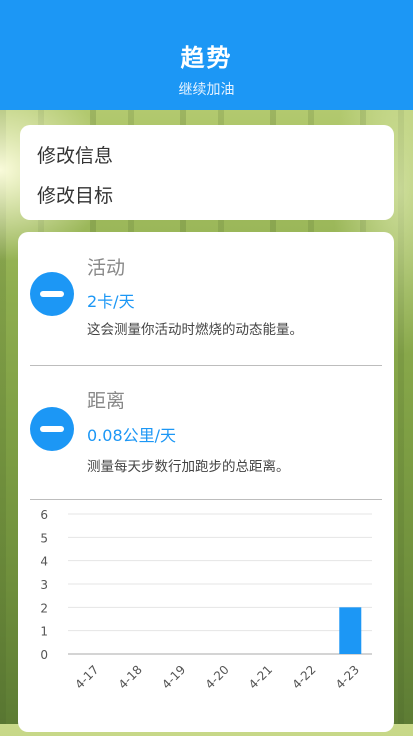  What do you see at coordinates (106, 401) in the screenshot?
I see `distance-title: 距离` at bounding box center [106, 401].